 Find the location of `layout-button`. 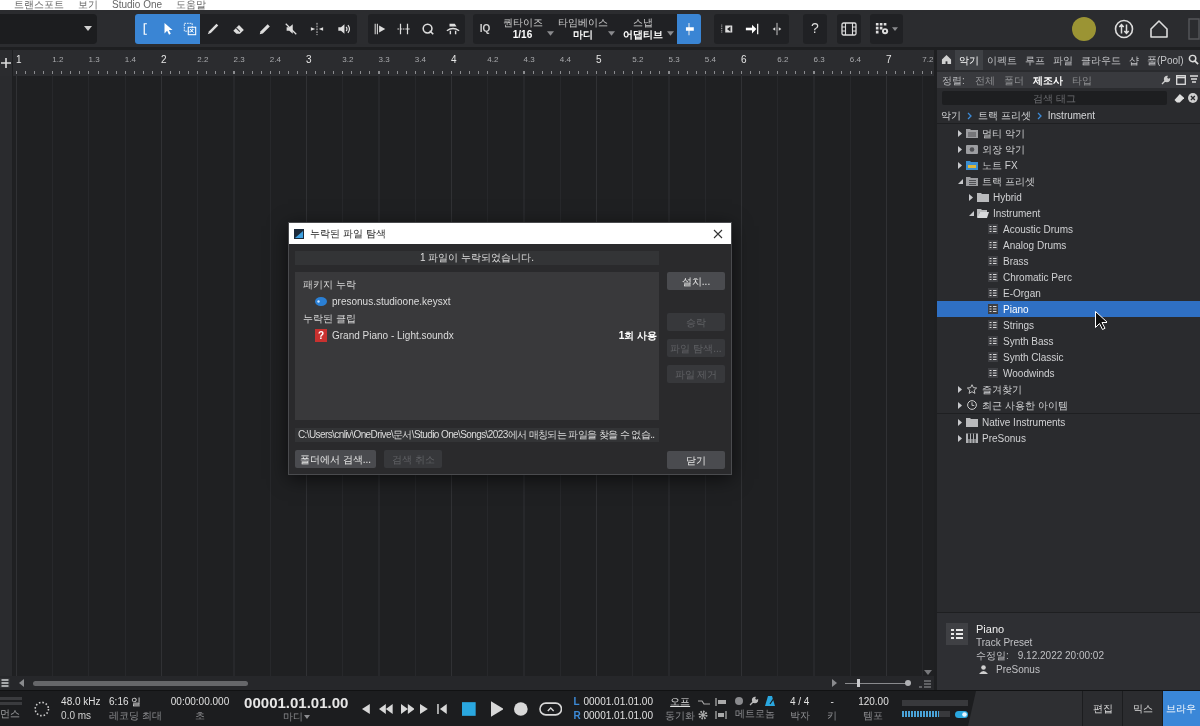

layout-button is located at coordinates (886, 28).